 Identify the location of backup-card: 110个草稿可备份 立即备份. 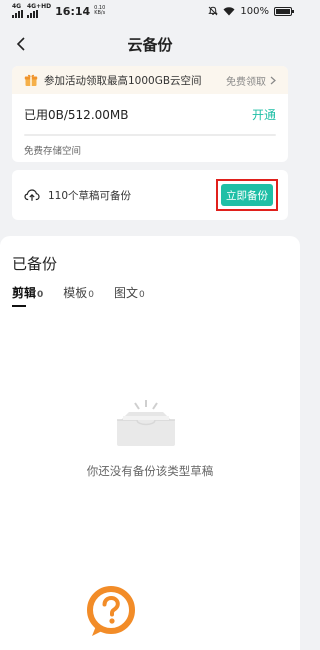
(150, 195).